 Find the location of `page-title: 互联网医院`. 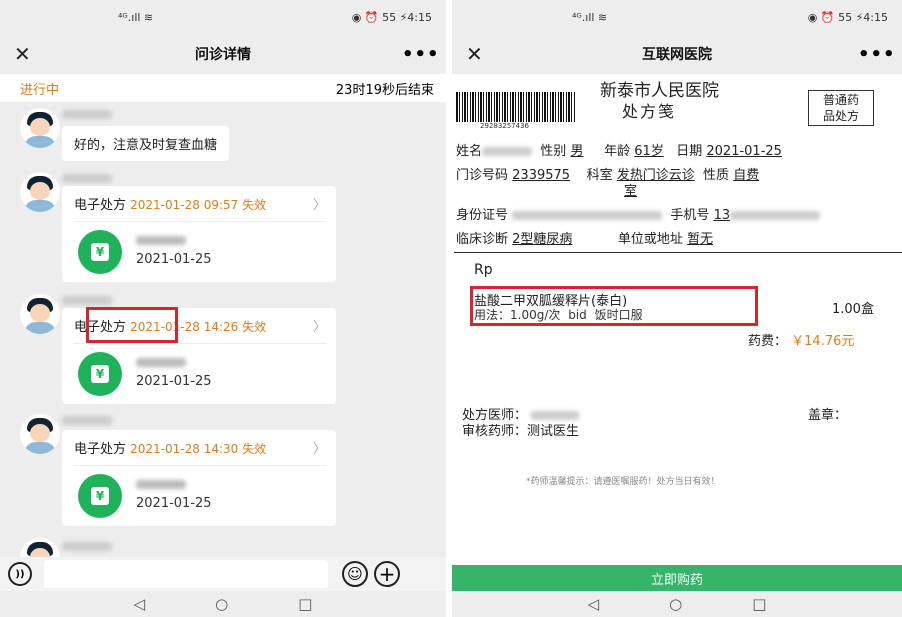

page-title: 互联网医院 is located at coordinates (677, 55).